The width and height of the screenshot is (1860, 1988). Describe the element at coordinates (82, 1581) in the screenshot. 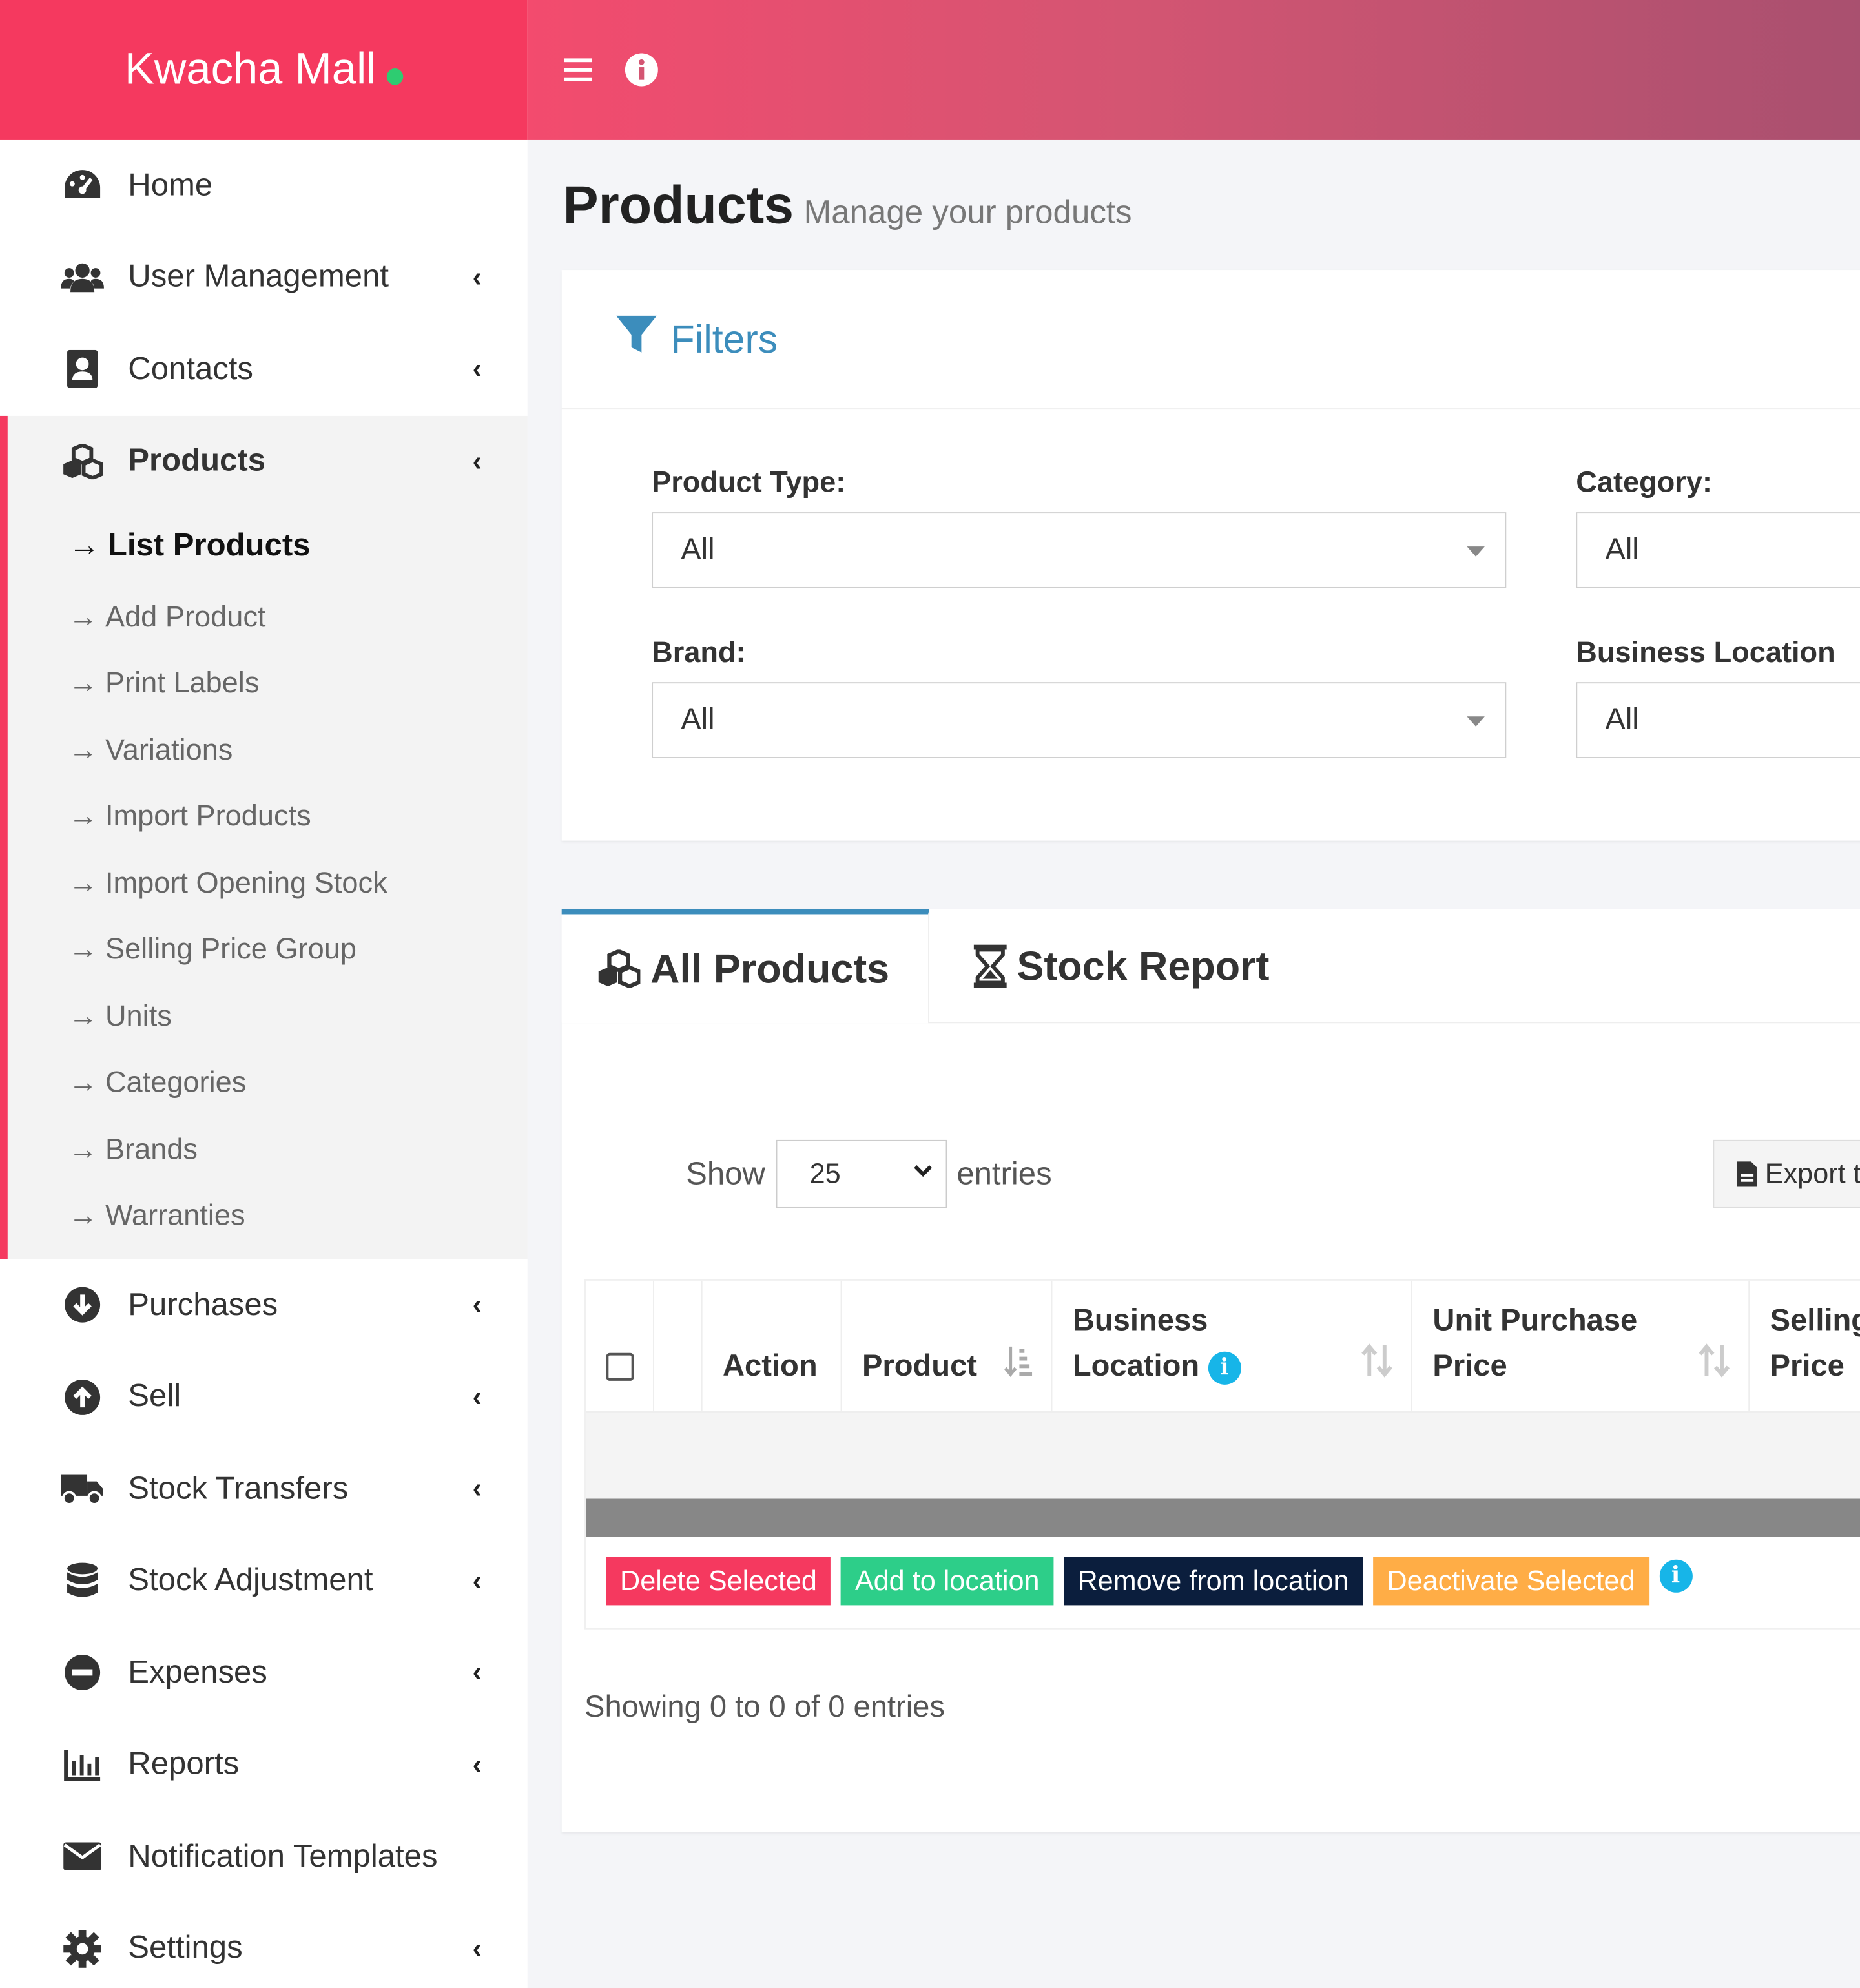

I see `database-icon` at that location.